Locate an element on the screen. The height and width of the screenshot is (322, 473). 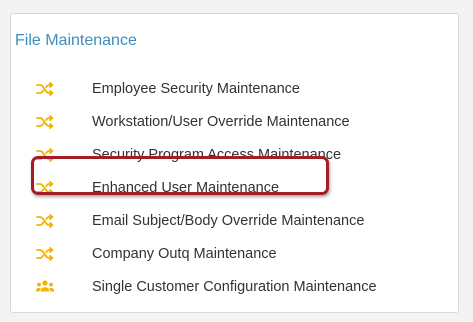
menu-item-company-outq: Company Outq Maintenance is located at coordinates (234, 253).